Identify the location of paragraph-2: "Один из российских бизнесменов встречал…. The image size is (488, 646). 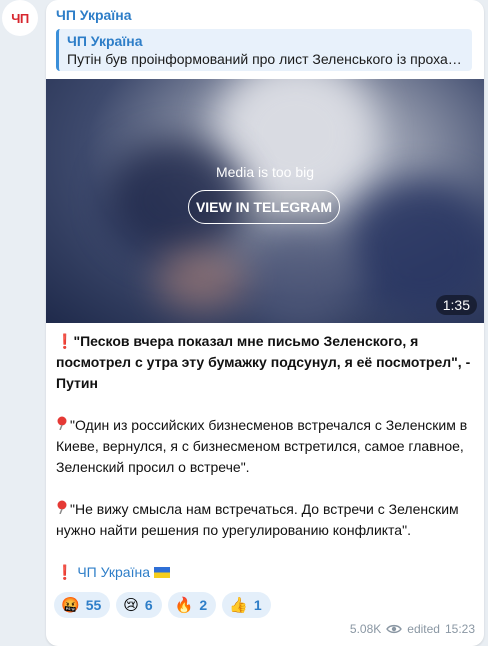
(265, 446).